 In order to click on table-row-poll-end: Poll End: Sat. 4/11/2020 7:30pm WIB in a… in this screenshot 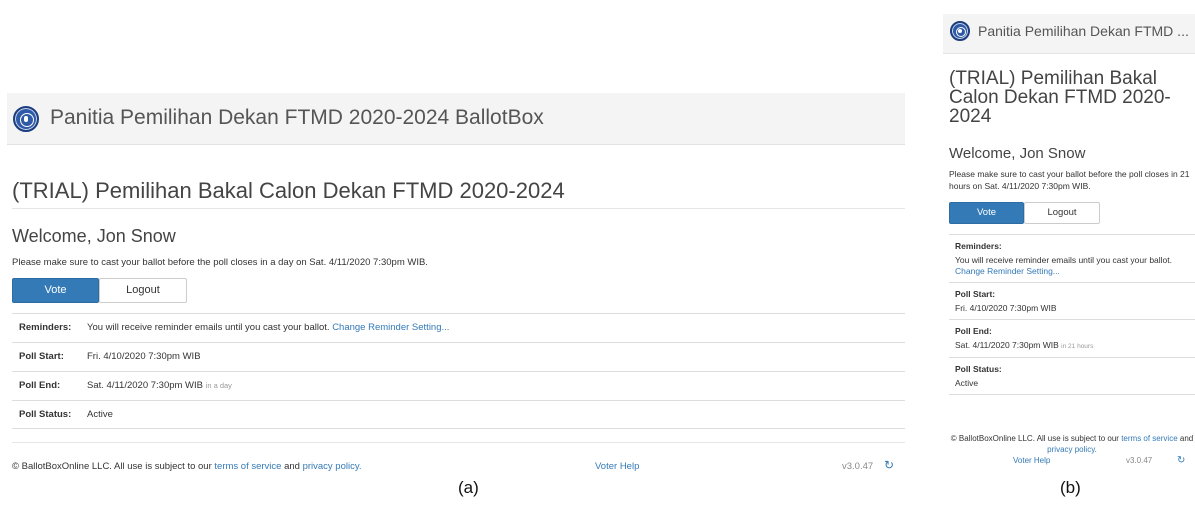, I will do `click(458, 385)`.